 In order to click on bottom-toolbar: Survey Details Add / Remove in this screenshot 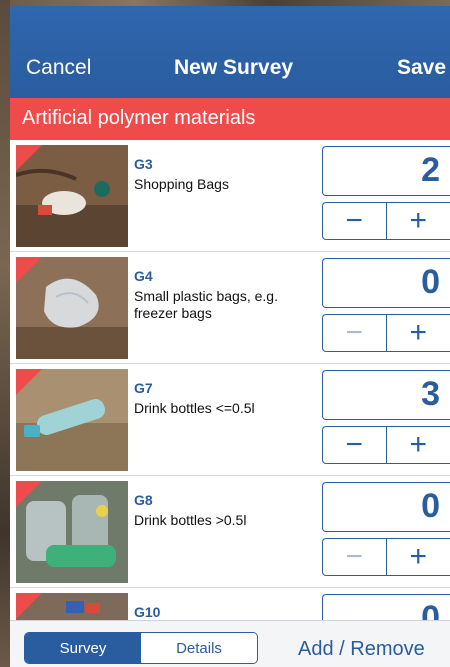, I will do `click(230, 643)`.